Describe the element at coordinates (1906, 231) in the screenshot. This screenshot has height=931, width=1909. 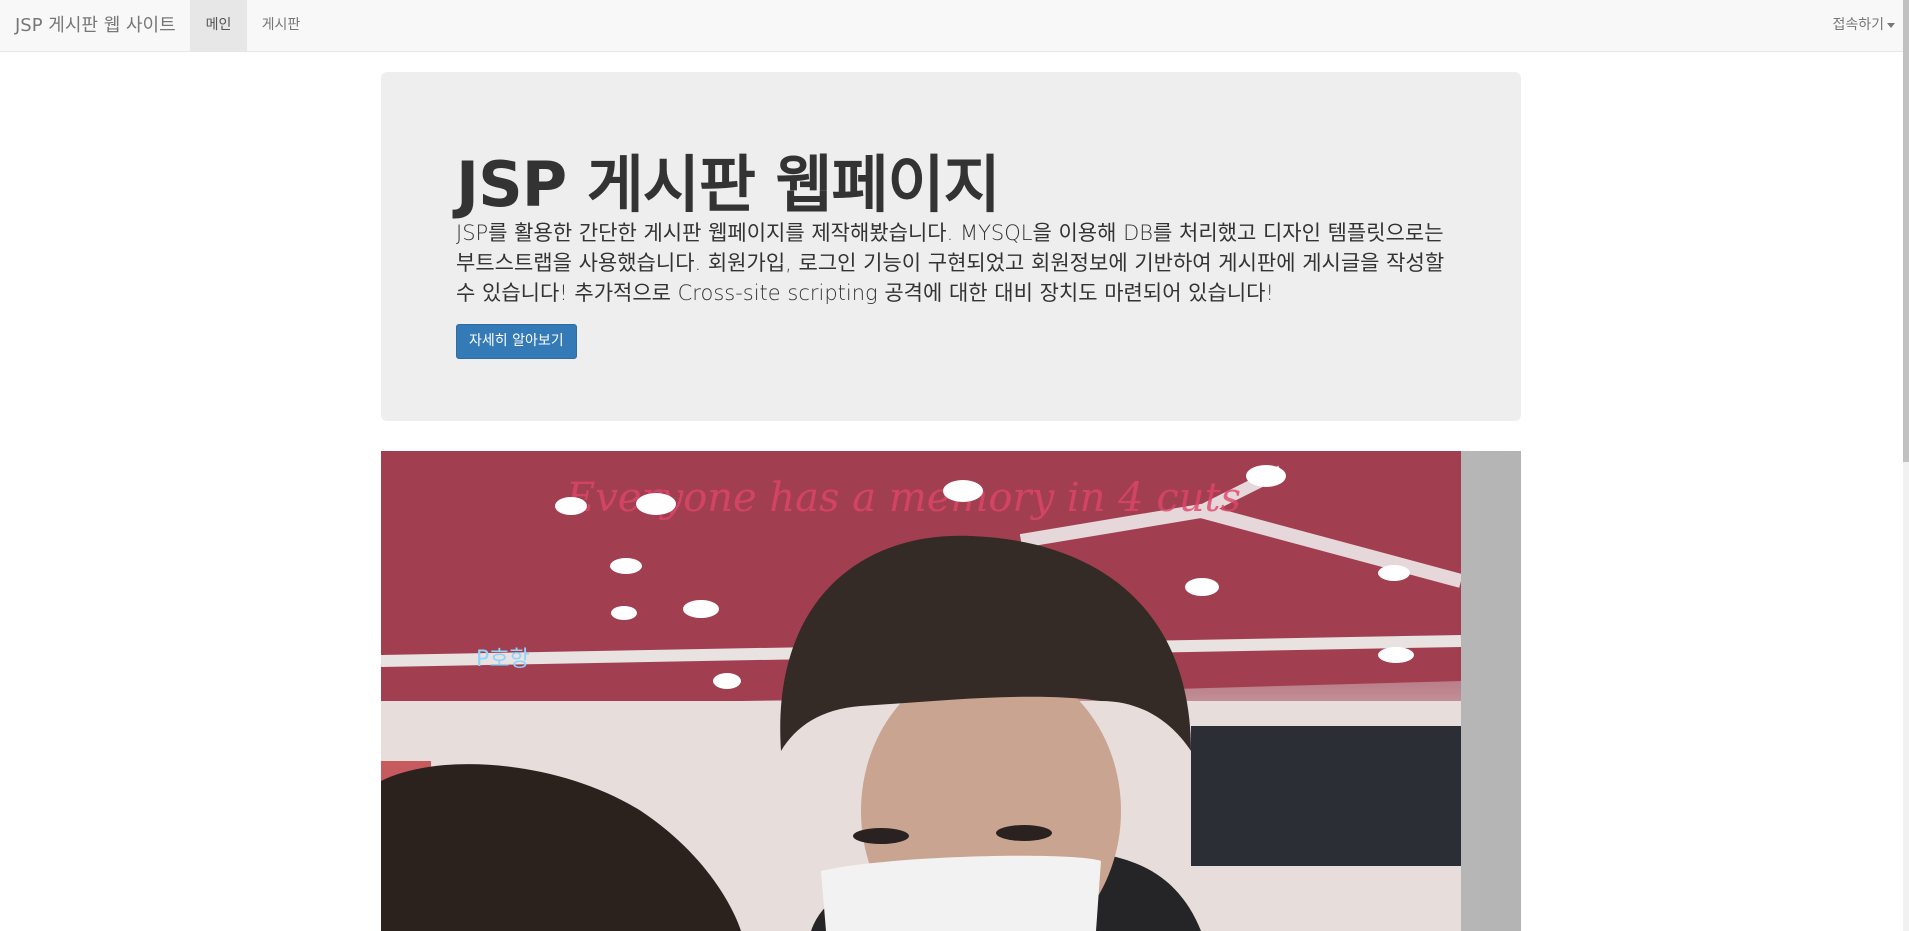
I see `scrollbar-thumb` at that location.